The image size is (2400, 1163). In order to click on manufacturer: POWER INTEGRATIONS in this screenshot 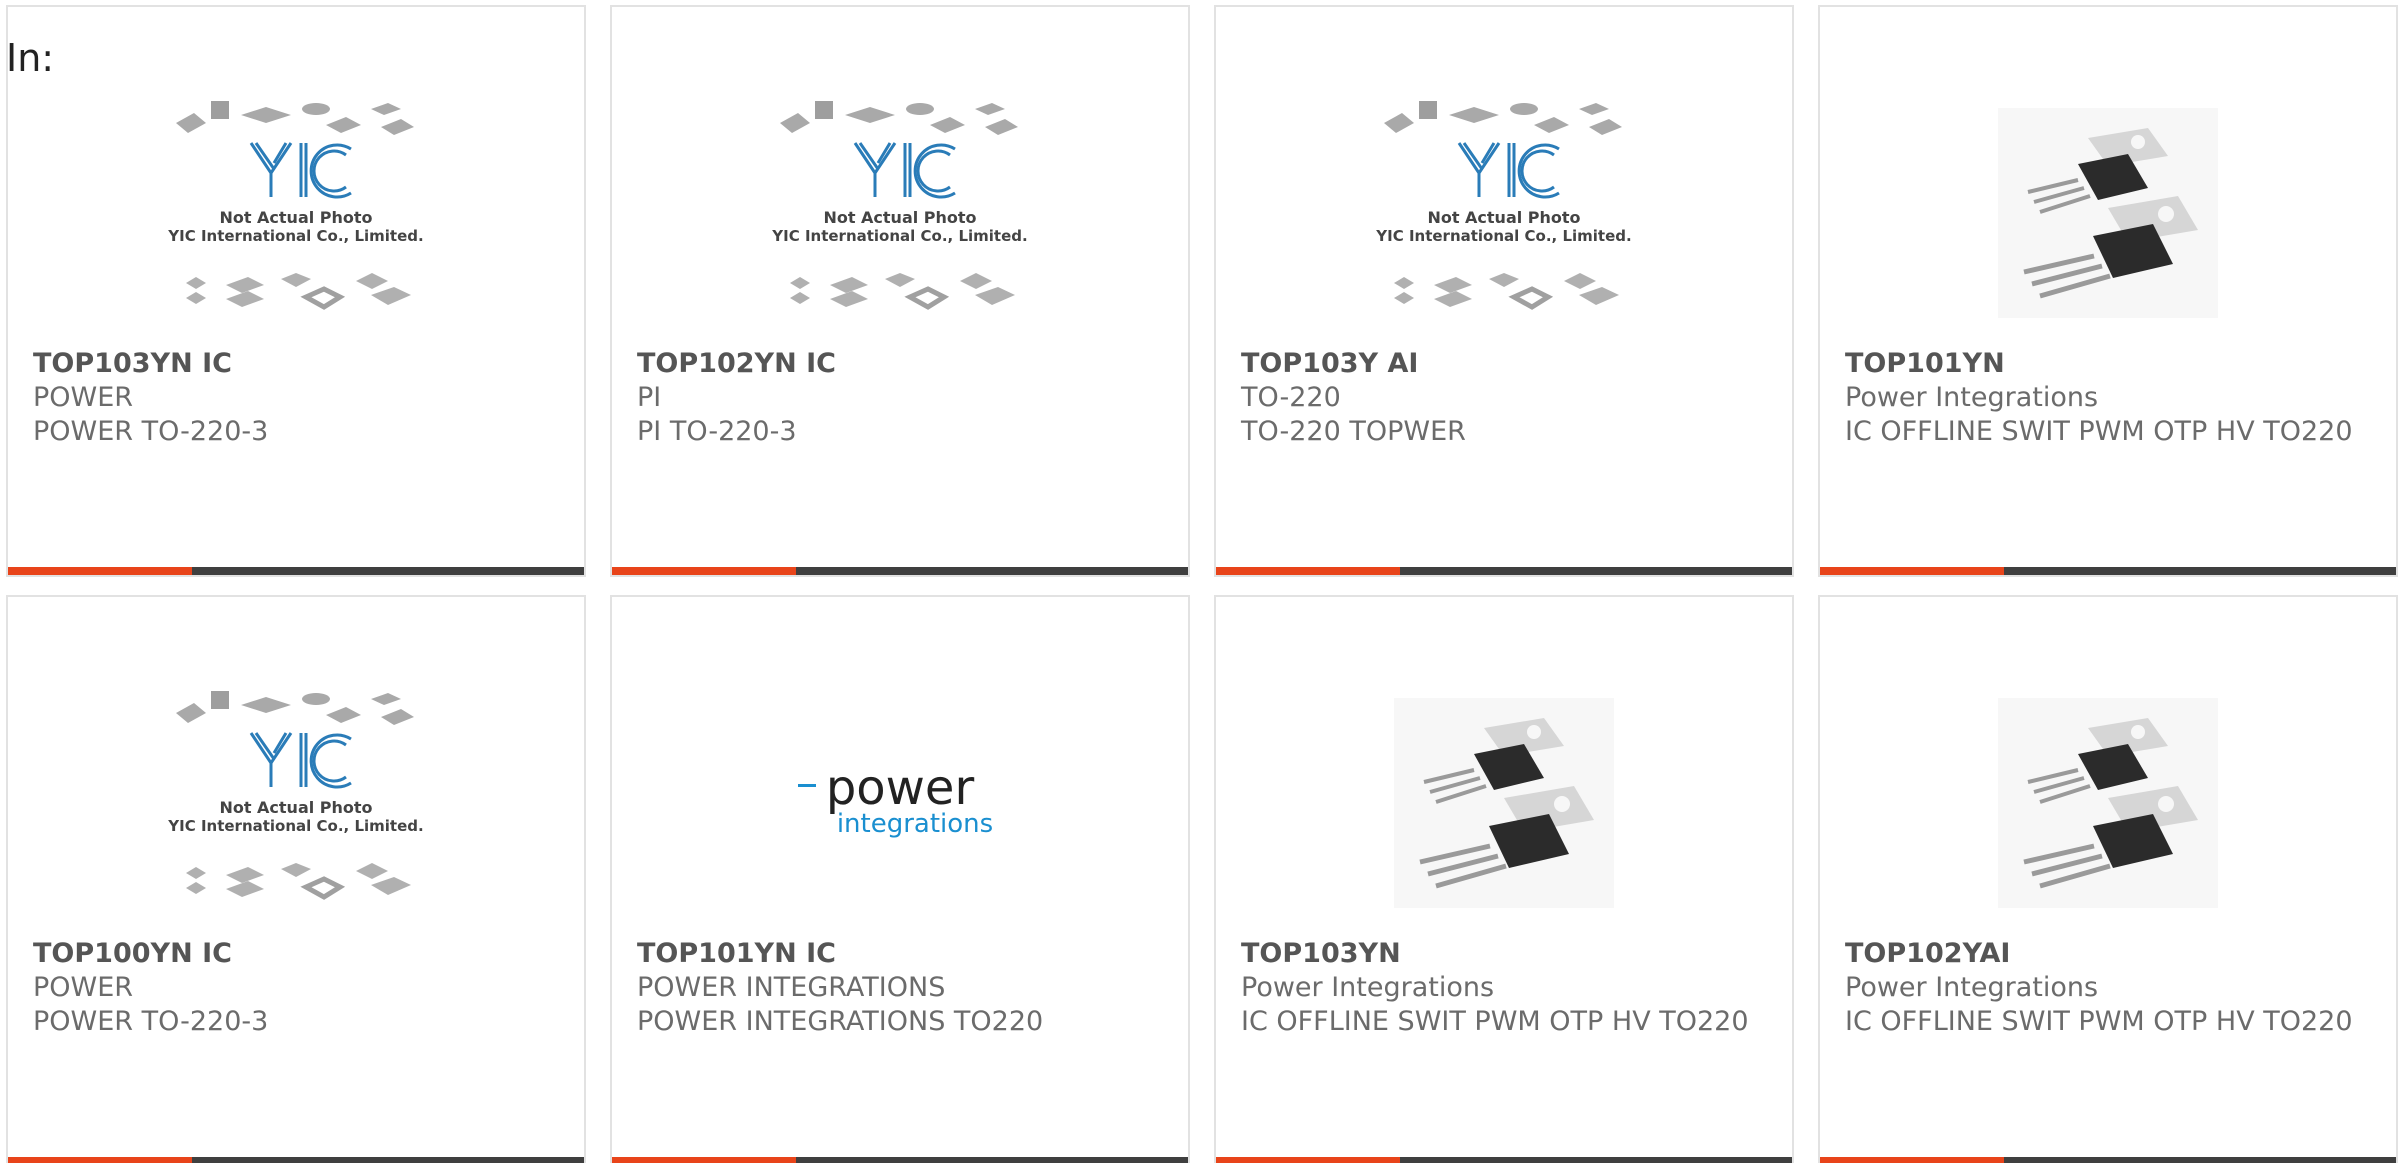, I will do `click(791, 987)`.